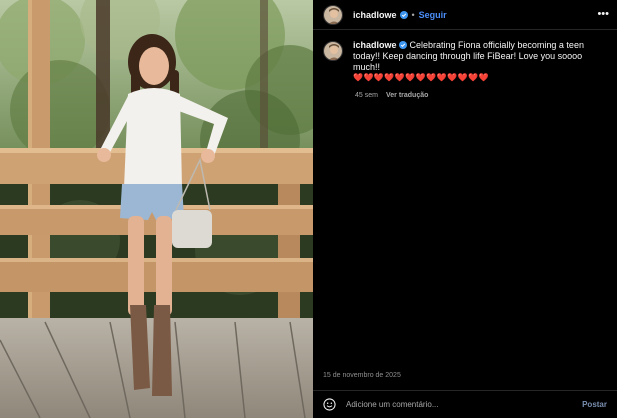 The height and width of the screenshot is (418, 617). Describe the element at coordinates (366, 95) in the screenshot. I see `post-age: 45 sem` at that location.